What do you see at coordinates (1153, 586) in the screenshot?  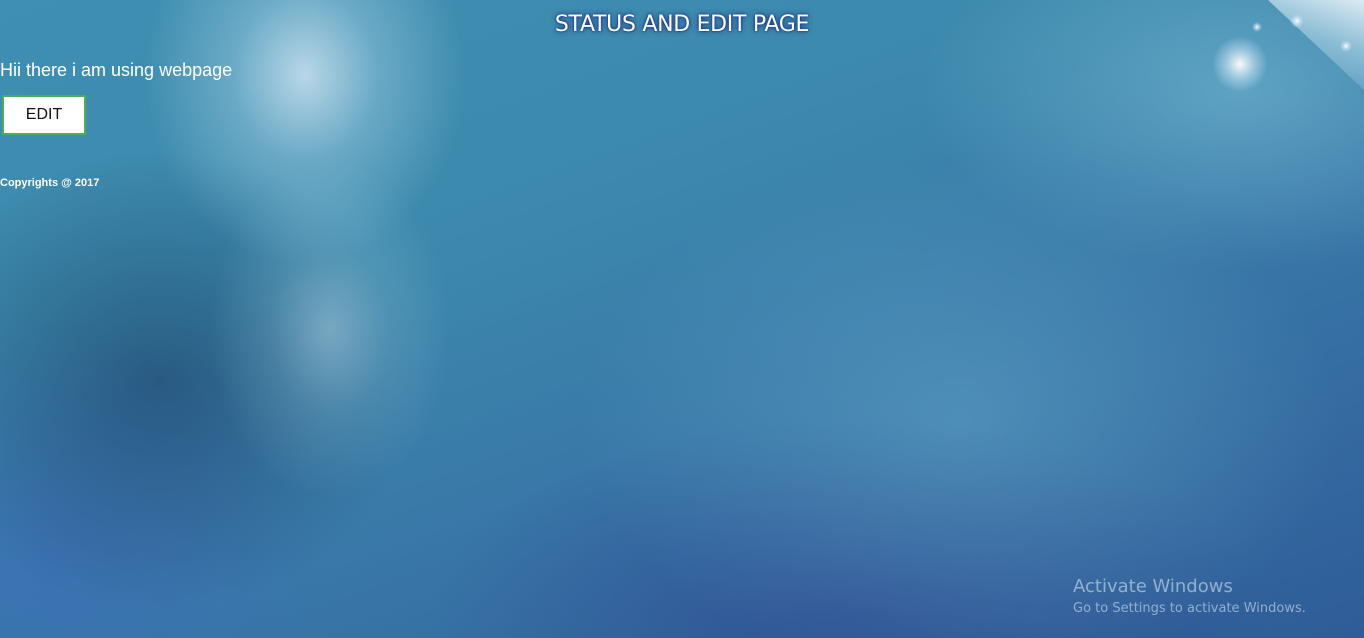 I see `activation-title: Activate Windows` at bounding box center [1153, 586].